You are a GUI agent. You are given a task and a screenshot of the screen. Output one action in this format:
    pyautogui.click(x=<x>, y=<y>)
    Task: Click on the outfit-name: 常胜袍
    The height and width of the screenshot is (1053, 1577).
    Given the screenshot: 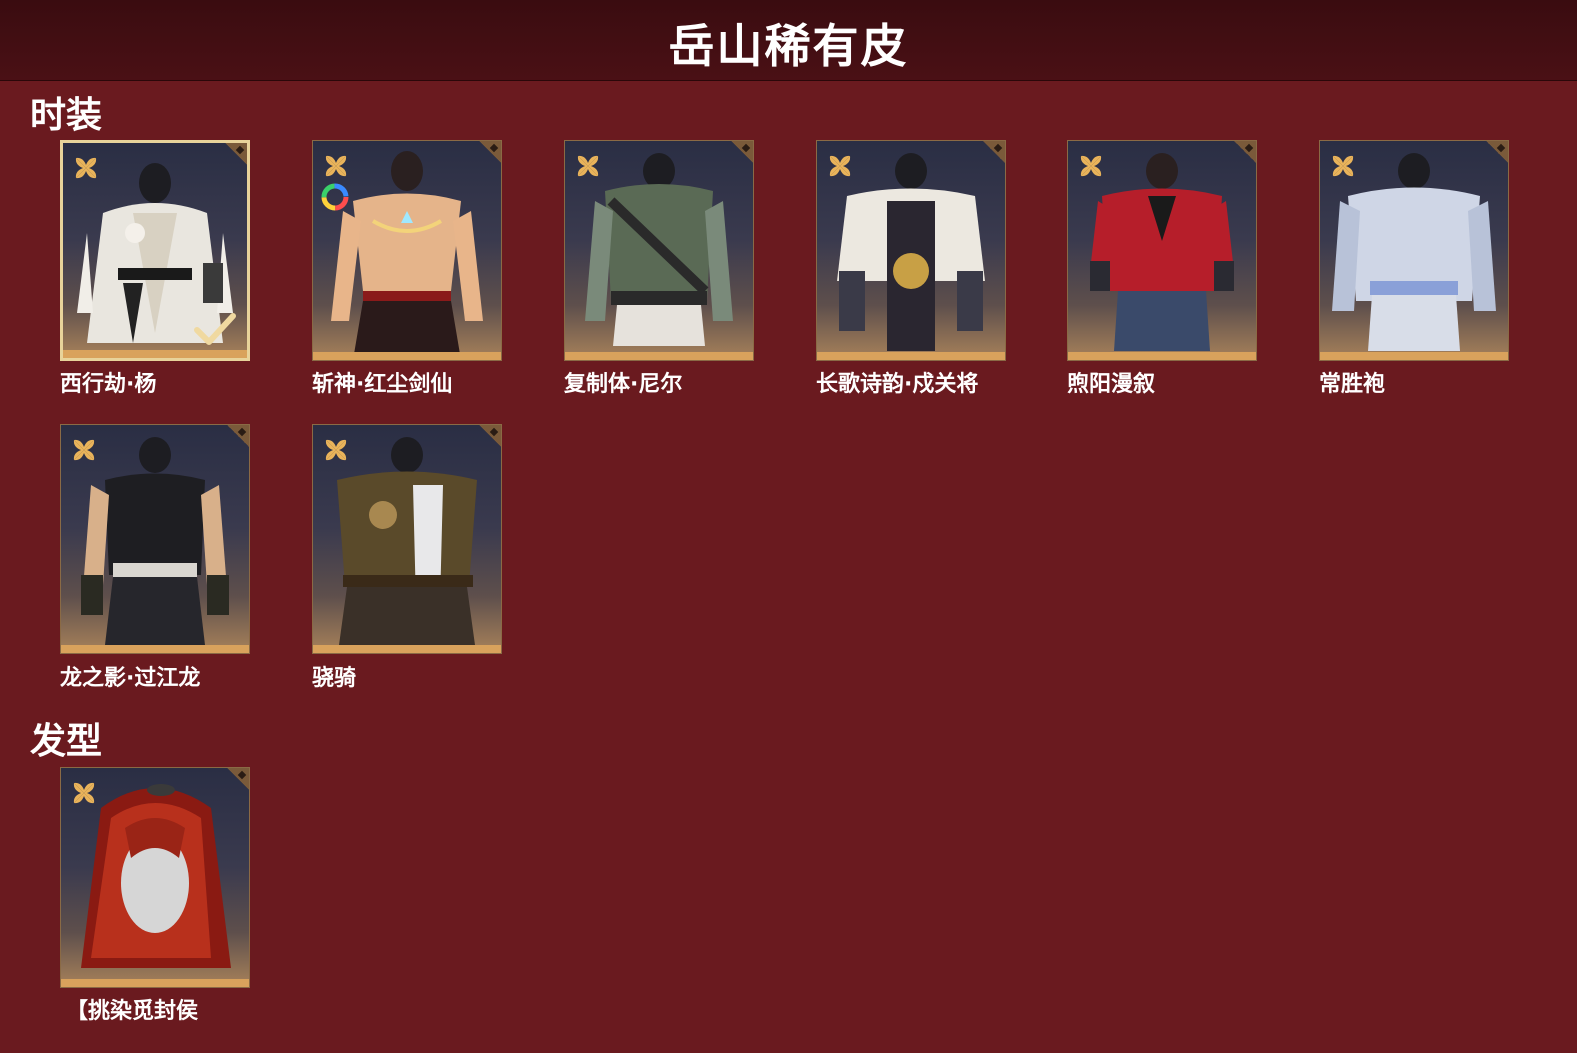 What is the action you would take?
    pyautogui.click(x=1352, y=384)
    